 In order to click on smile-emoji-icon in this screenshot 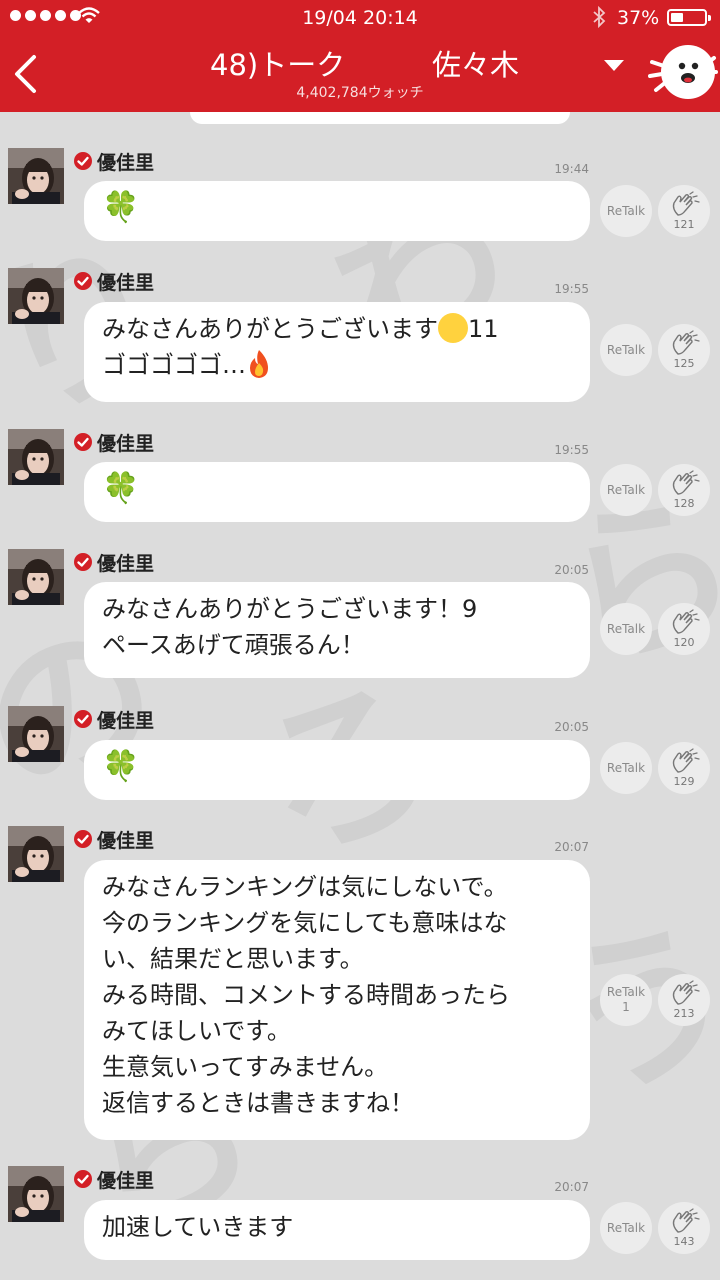, I will do `click(453, 328)`.